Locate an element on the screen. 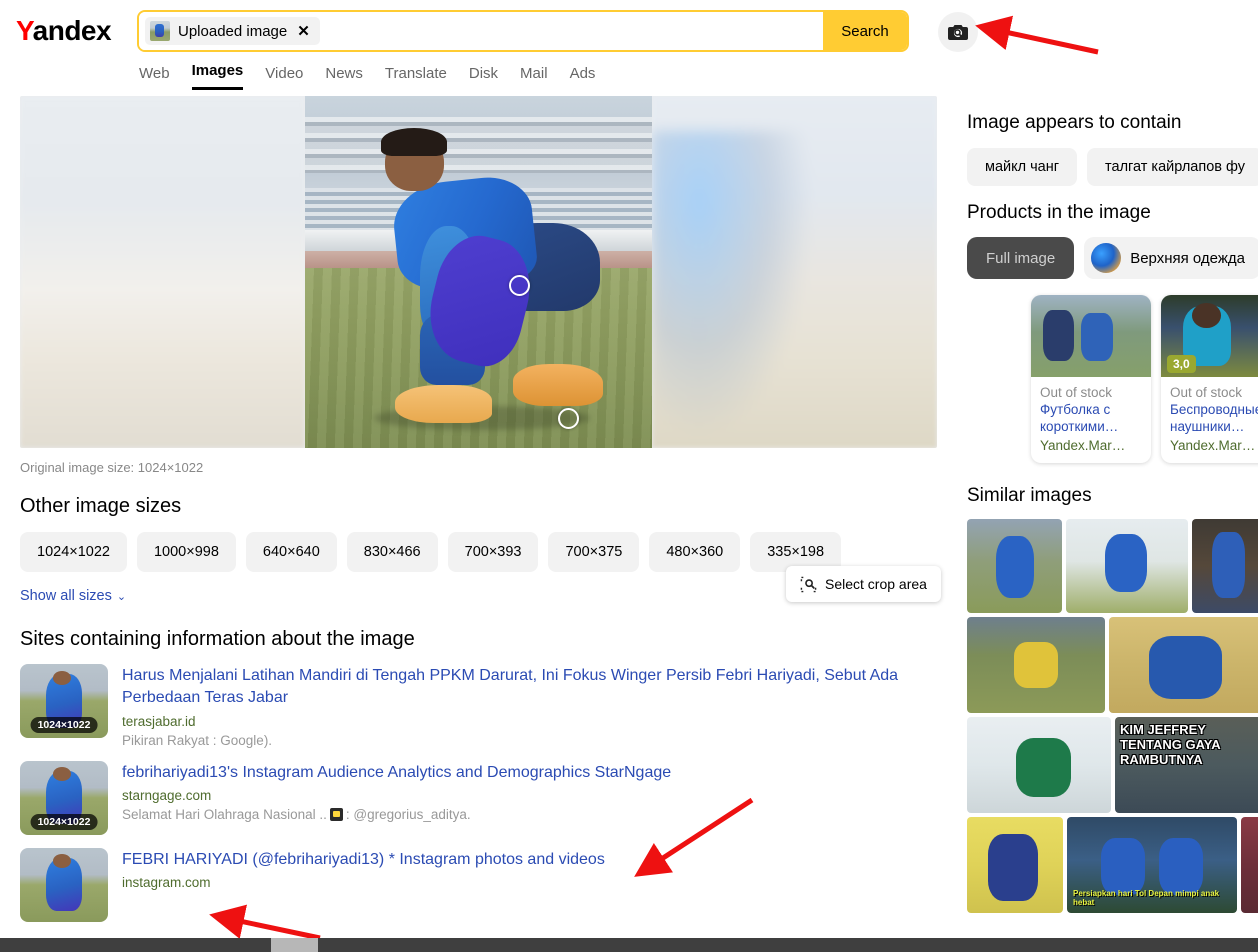 Image resolution: width=1258 pixels, height=952 pixels. product-filter-outerwear: Верхняя одежда is located at coordinates (1171, 258).